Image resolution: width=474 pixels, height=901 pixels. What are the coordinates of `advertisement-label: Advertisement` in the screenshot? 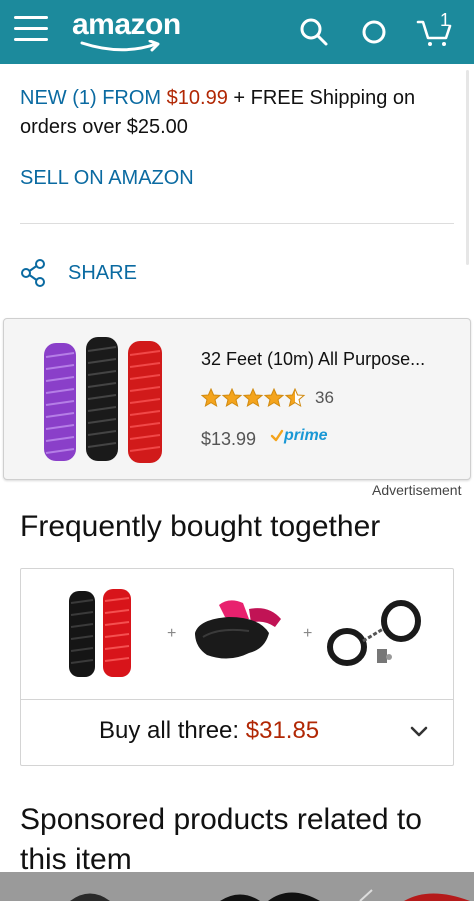 It's located at (417, 490).